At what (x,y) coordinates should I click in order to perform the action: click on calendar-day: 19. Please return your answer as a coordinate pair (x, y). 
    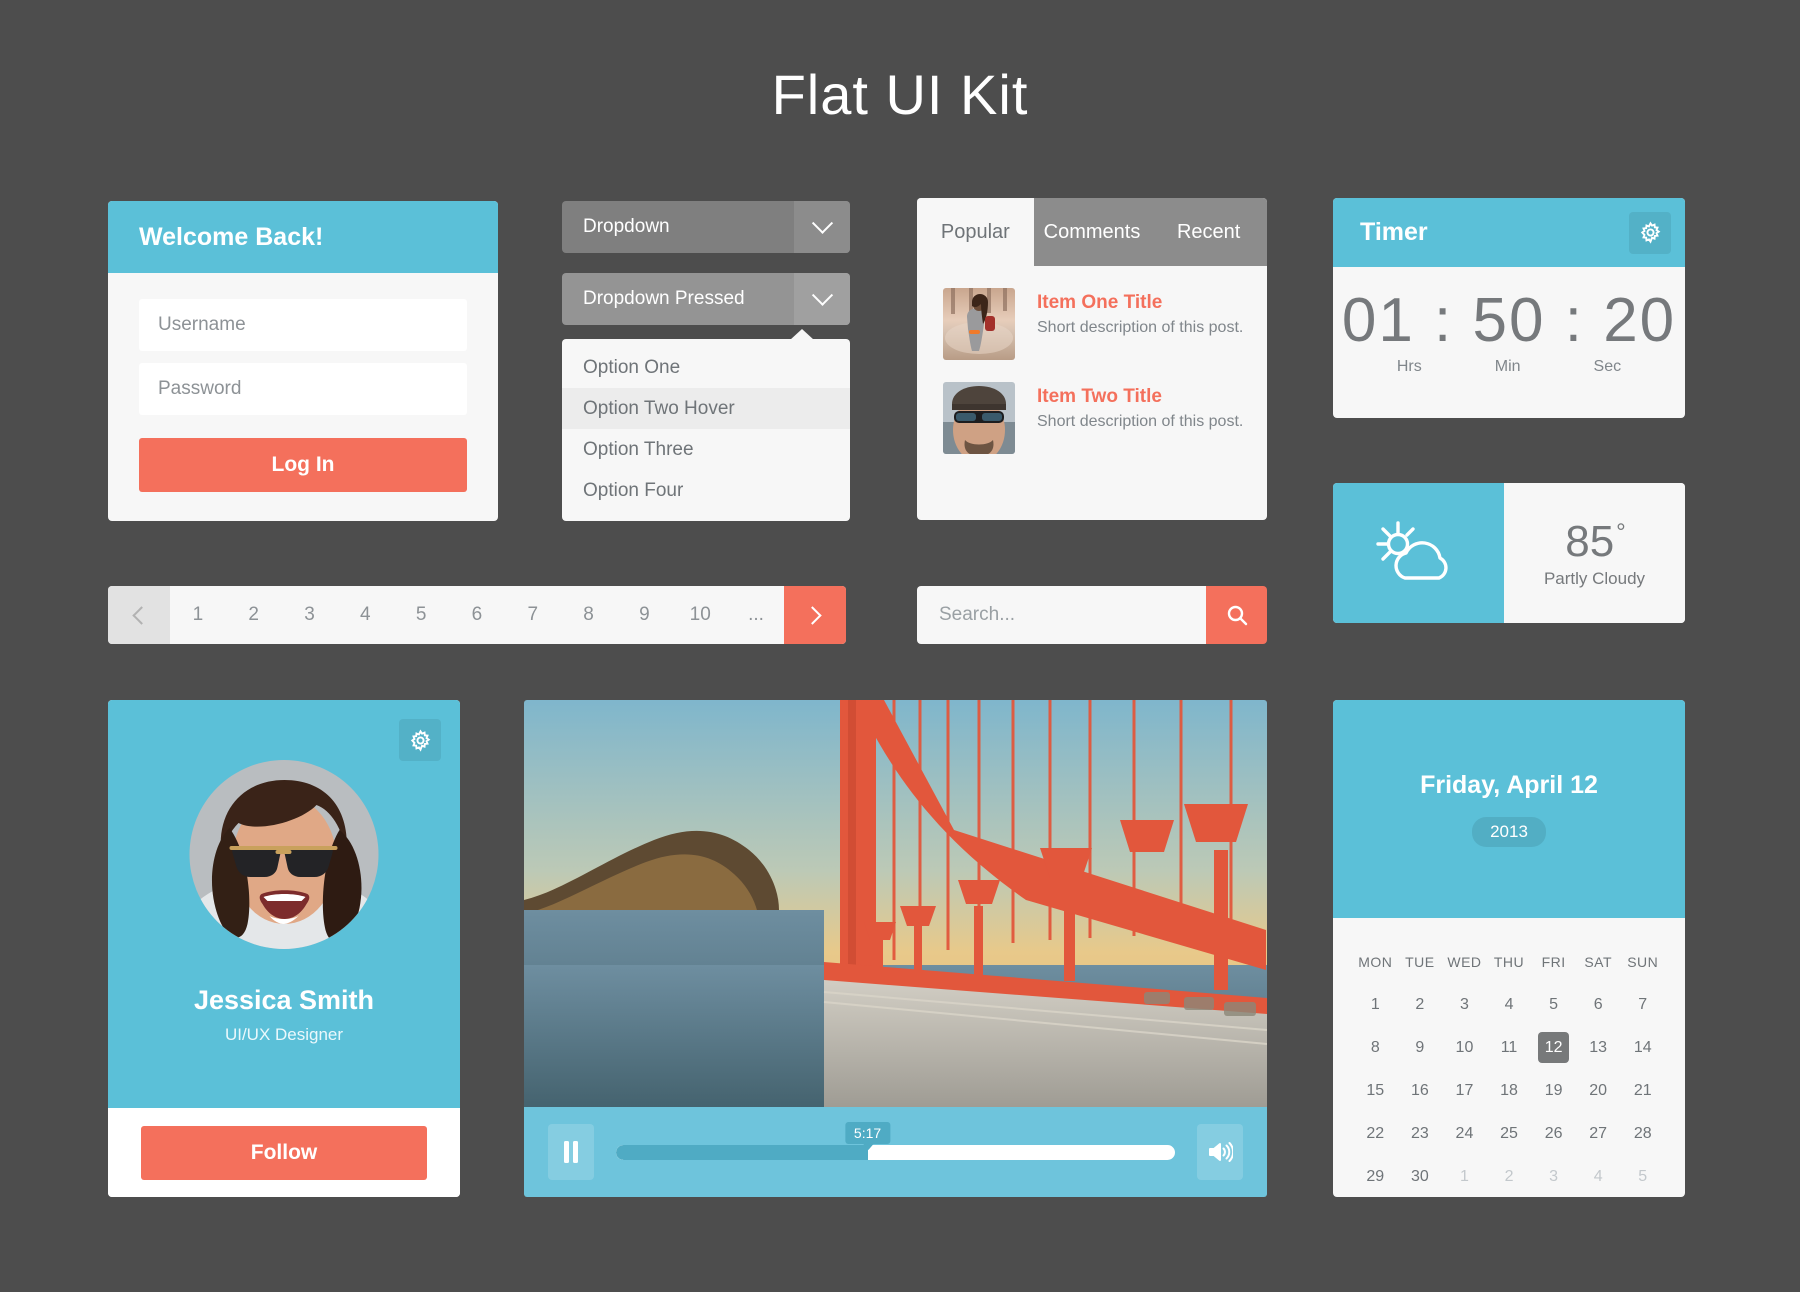
    Looking at the image, I should click on (1553, 1090).